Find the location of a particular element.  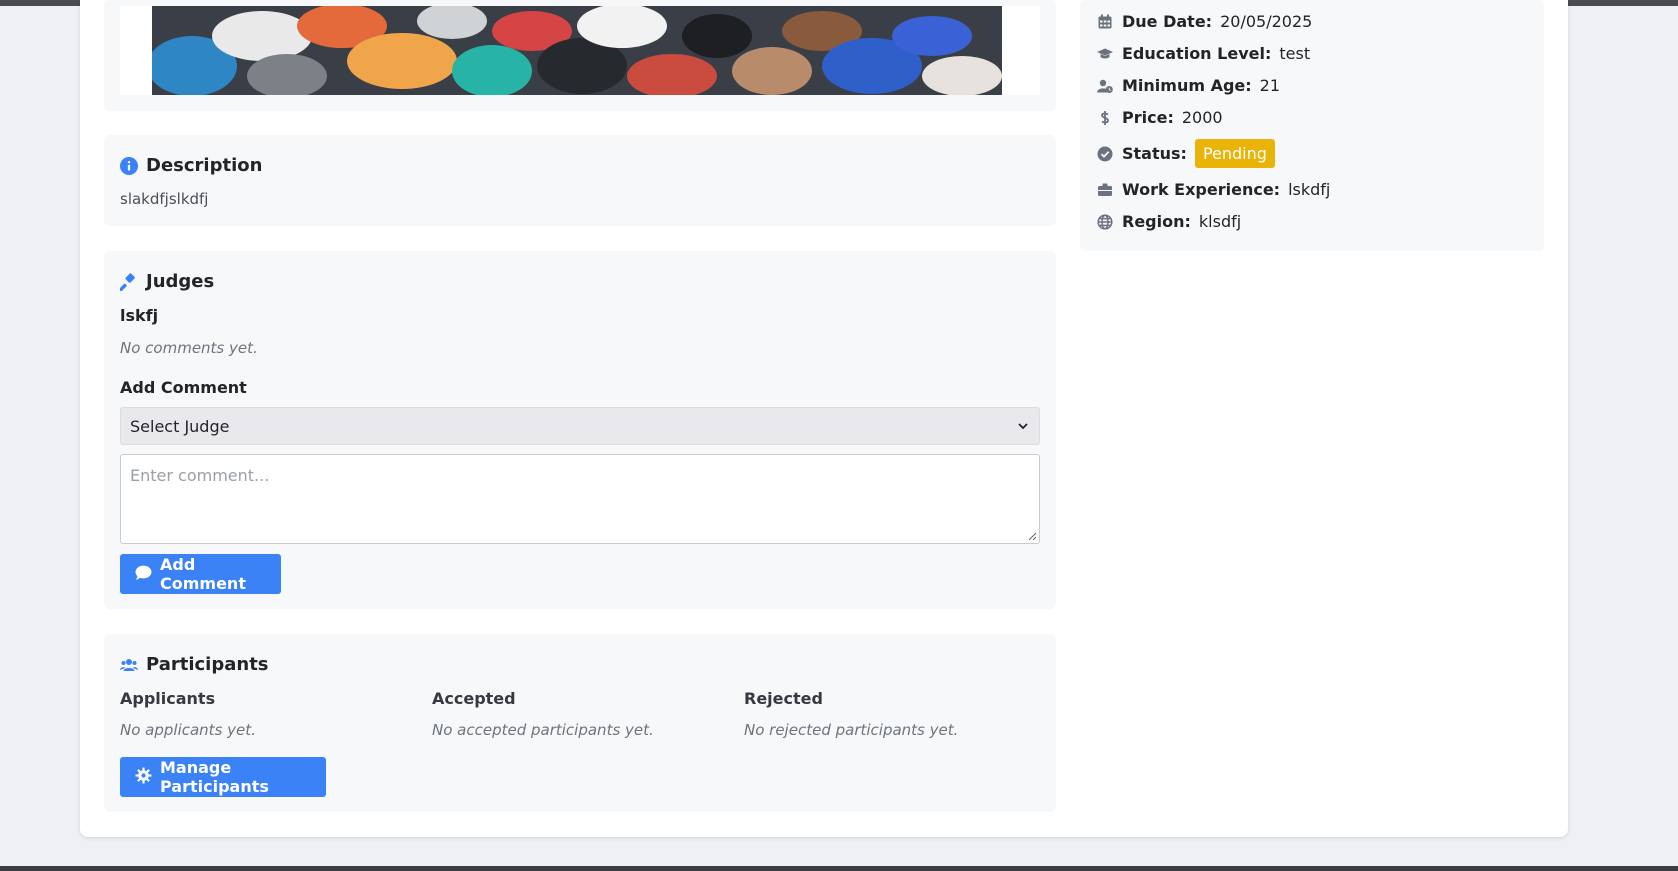

status-label: Status: is located at coordinates (1154, 153).